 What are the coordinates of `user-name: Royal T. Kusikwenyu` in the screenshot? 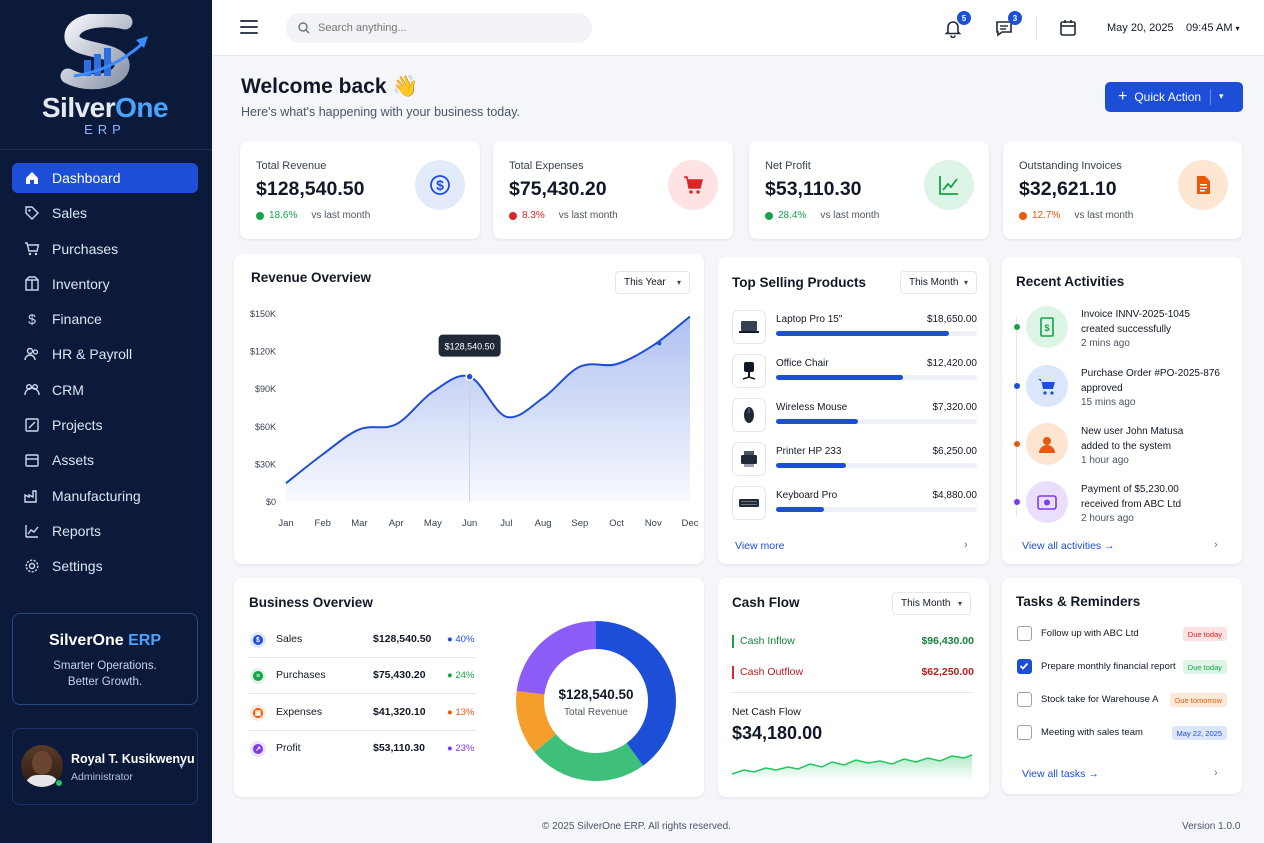 It's located at (133, 759).